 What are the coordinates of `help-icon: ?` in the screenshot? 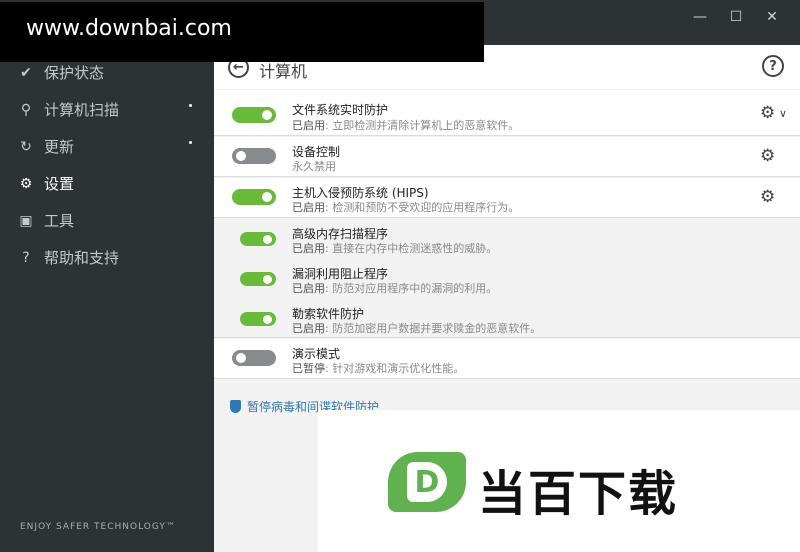 It's located at (26, 257).